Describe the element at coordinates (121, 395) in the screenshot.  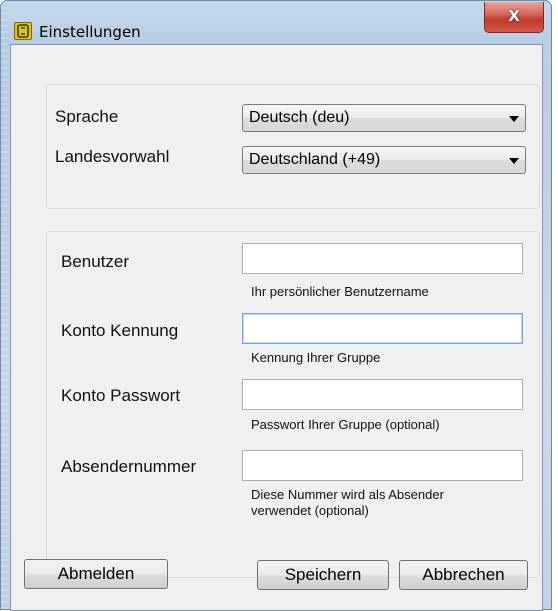
I see `passwort-label: Konto Passwort` at that location.